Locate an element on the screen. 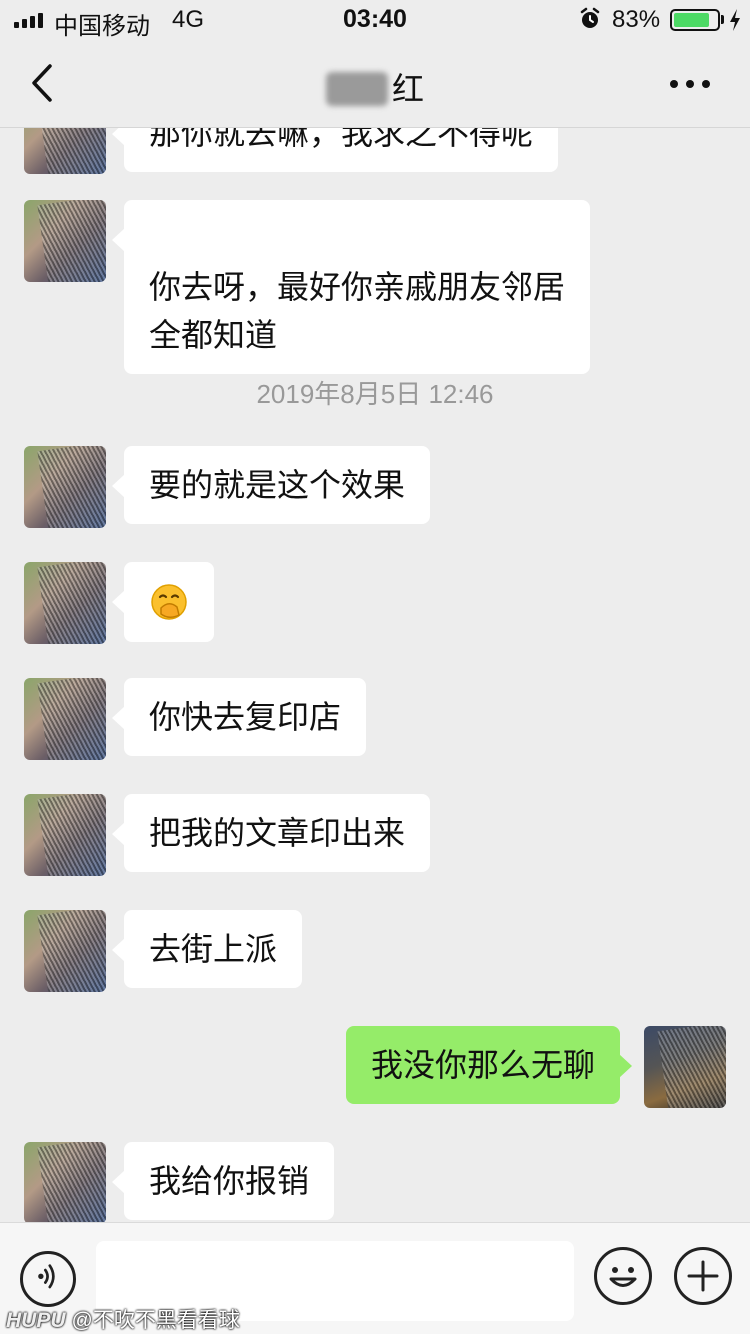 The height and width of the screenshot is (1334, 750). message-bubble-incoming: 那你就去嘛，我求之不得呢 is located at coordinates (335, 150).